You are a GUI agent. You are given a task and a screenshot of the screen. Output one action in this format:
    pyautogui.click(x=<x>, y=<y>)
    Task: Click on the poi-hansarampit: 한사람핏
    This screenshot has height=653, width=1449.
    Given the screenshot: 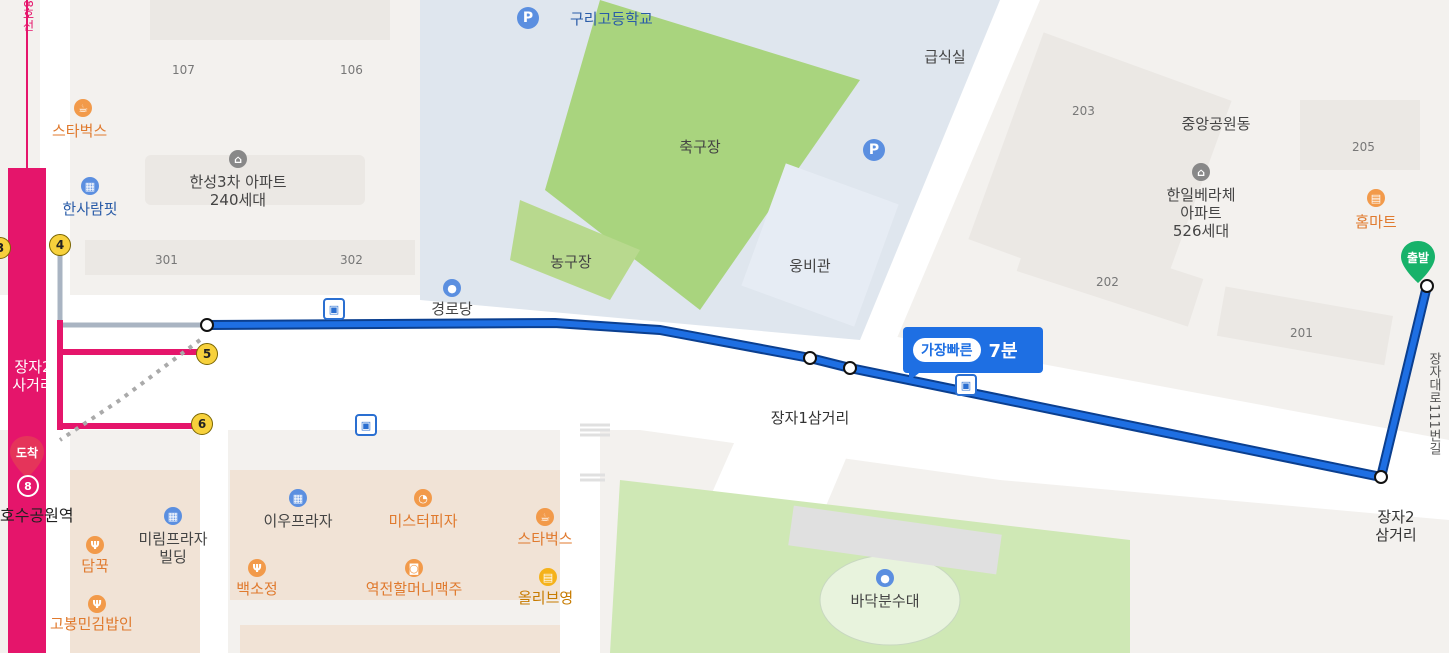 What is the action you would take?
    pyautogui.click(x=89, y=209)
    